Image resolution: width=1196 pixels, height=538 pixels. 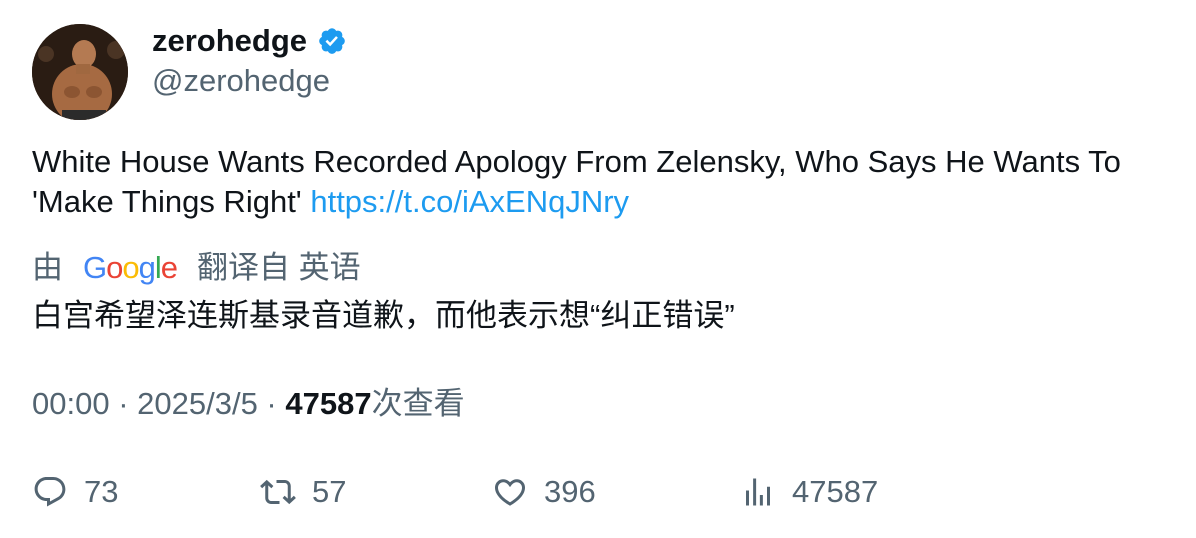 I want to click on like-button: 396, so click(x=544, y=492).